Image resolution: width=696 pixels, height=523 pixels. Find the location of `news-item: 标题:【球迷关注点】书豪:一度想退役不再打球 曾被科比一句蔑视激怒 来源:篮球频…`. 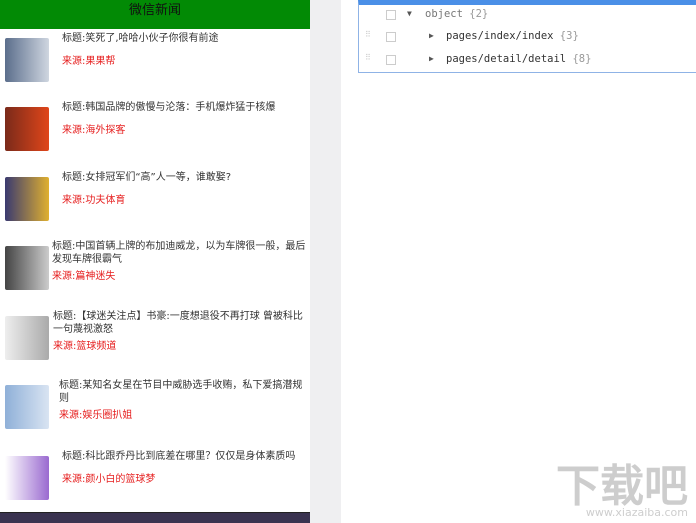

news-item: 标题:【球迷关注点】书豪:一度想退役不再打球 曾被科比一句蔑视激怒 来源:篮球频… is located at coordinates (155, 339).